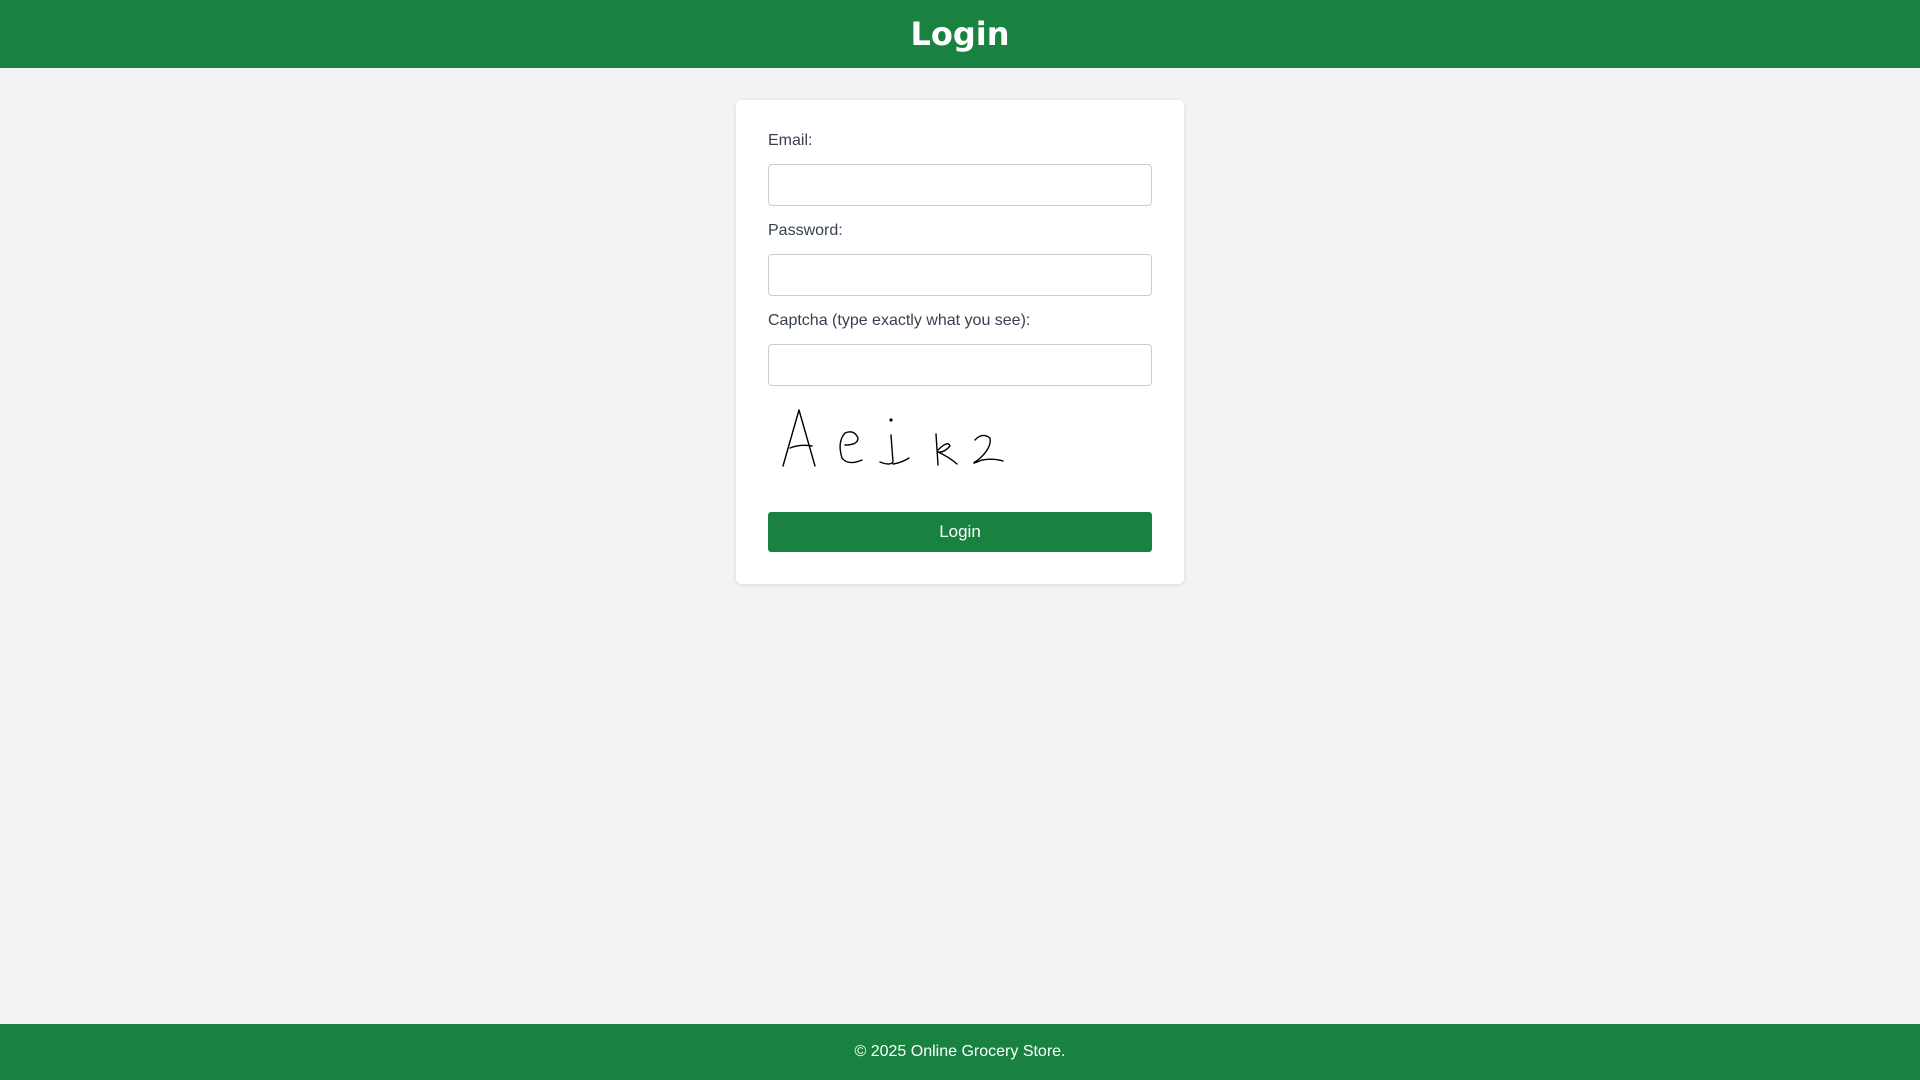 Image resolution: width=1920 pixels, height=1080 pixels. I want to click on page-header: Login, so click(960, 34).